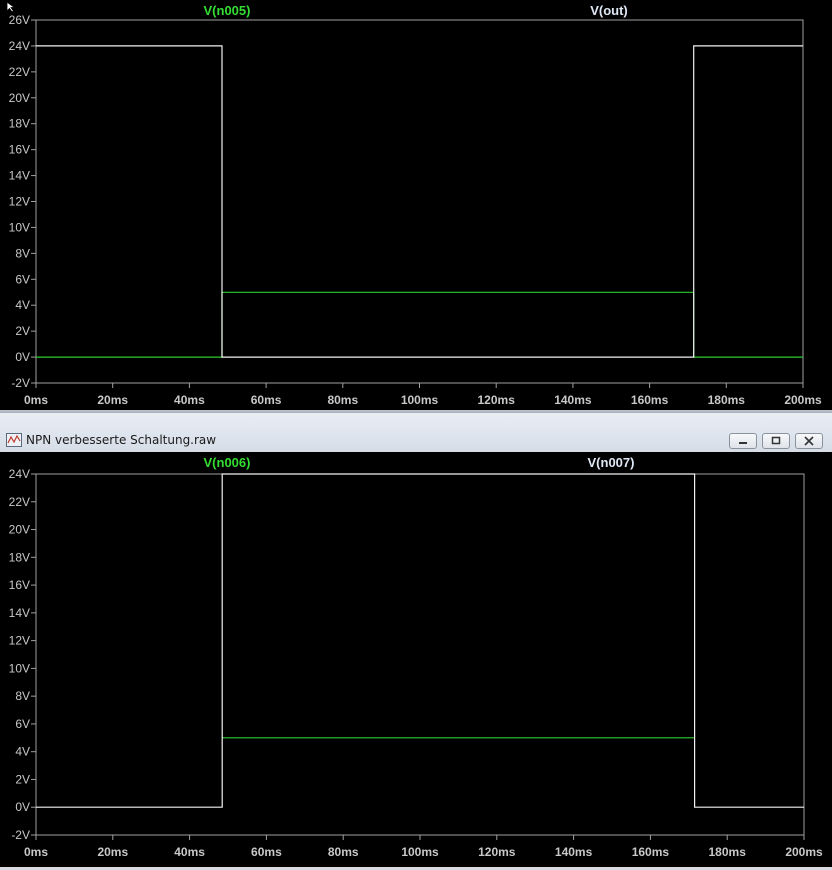  I want to click on minimize-icon, so click(743, 443).